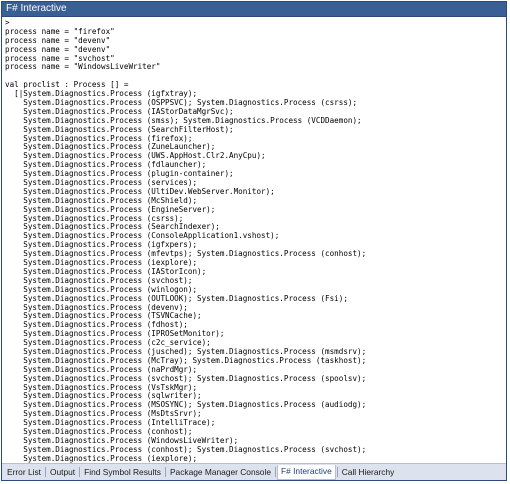 The width and height of the screenshot is (510, 484). What do you see at coordinates (101, 458) in the screenshot?
I see `output-line: System.Diagnostics.Process (iexplore);` at bounding box center [101, 458].